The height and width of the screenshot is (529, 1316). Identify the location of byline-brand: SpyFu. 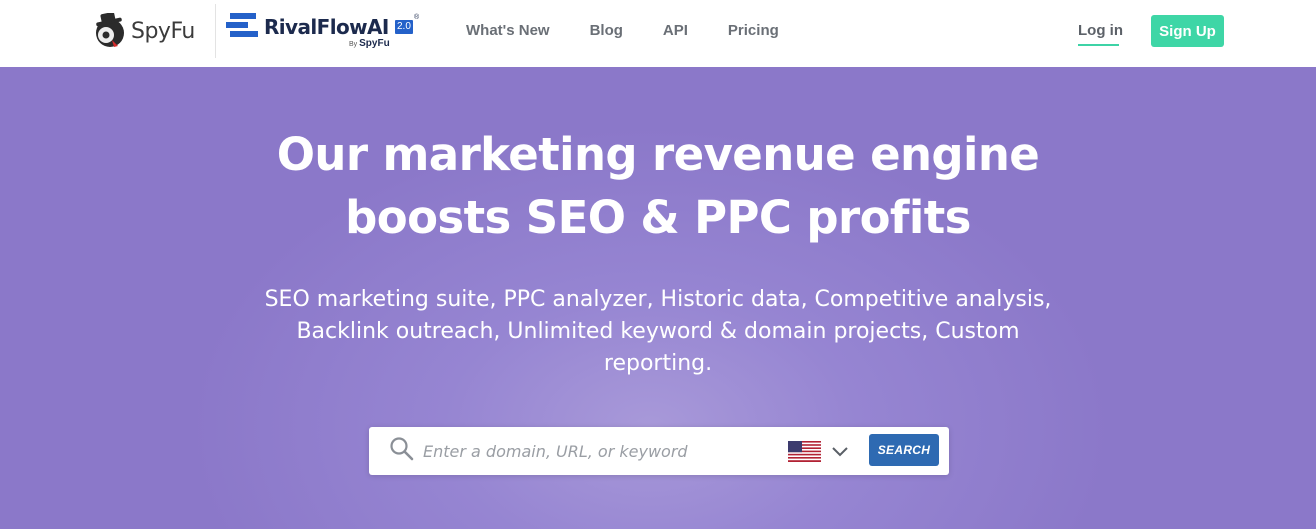
(374, 43).